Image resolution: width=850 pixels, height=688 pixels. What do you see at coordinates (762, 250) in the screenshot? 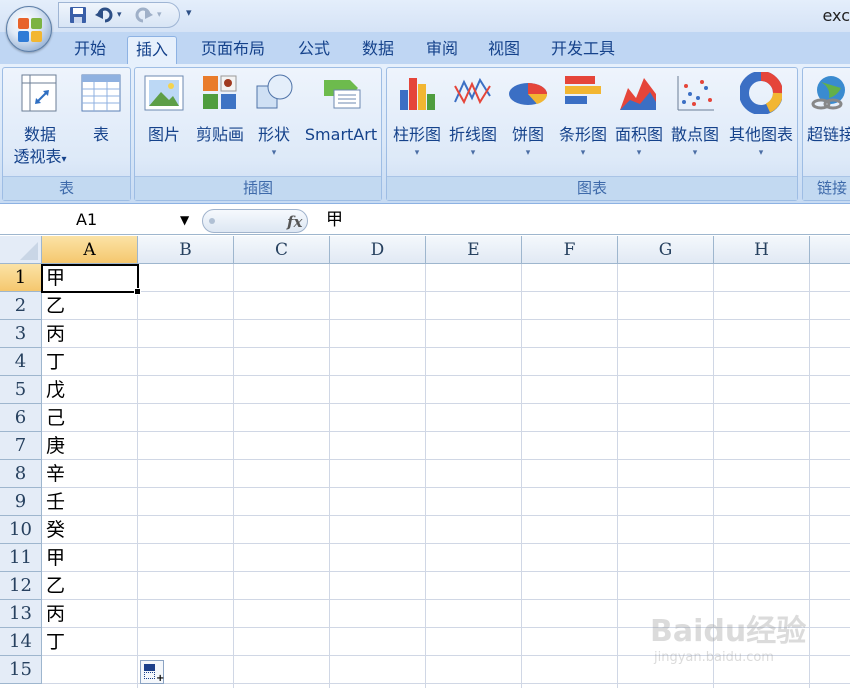
I see `column-header-h: H` at bounding box center [762, 250].